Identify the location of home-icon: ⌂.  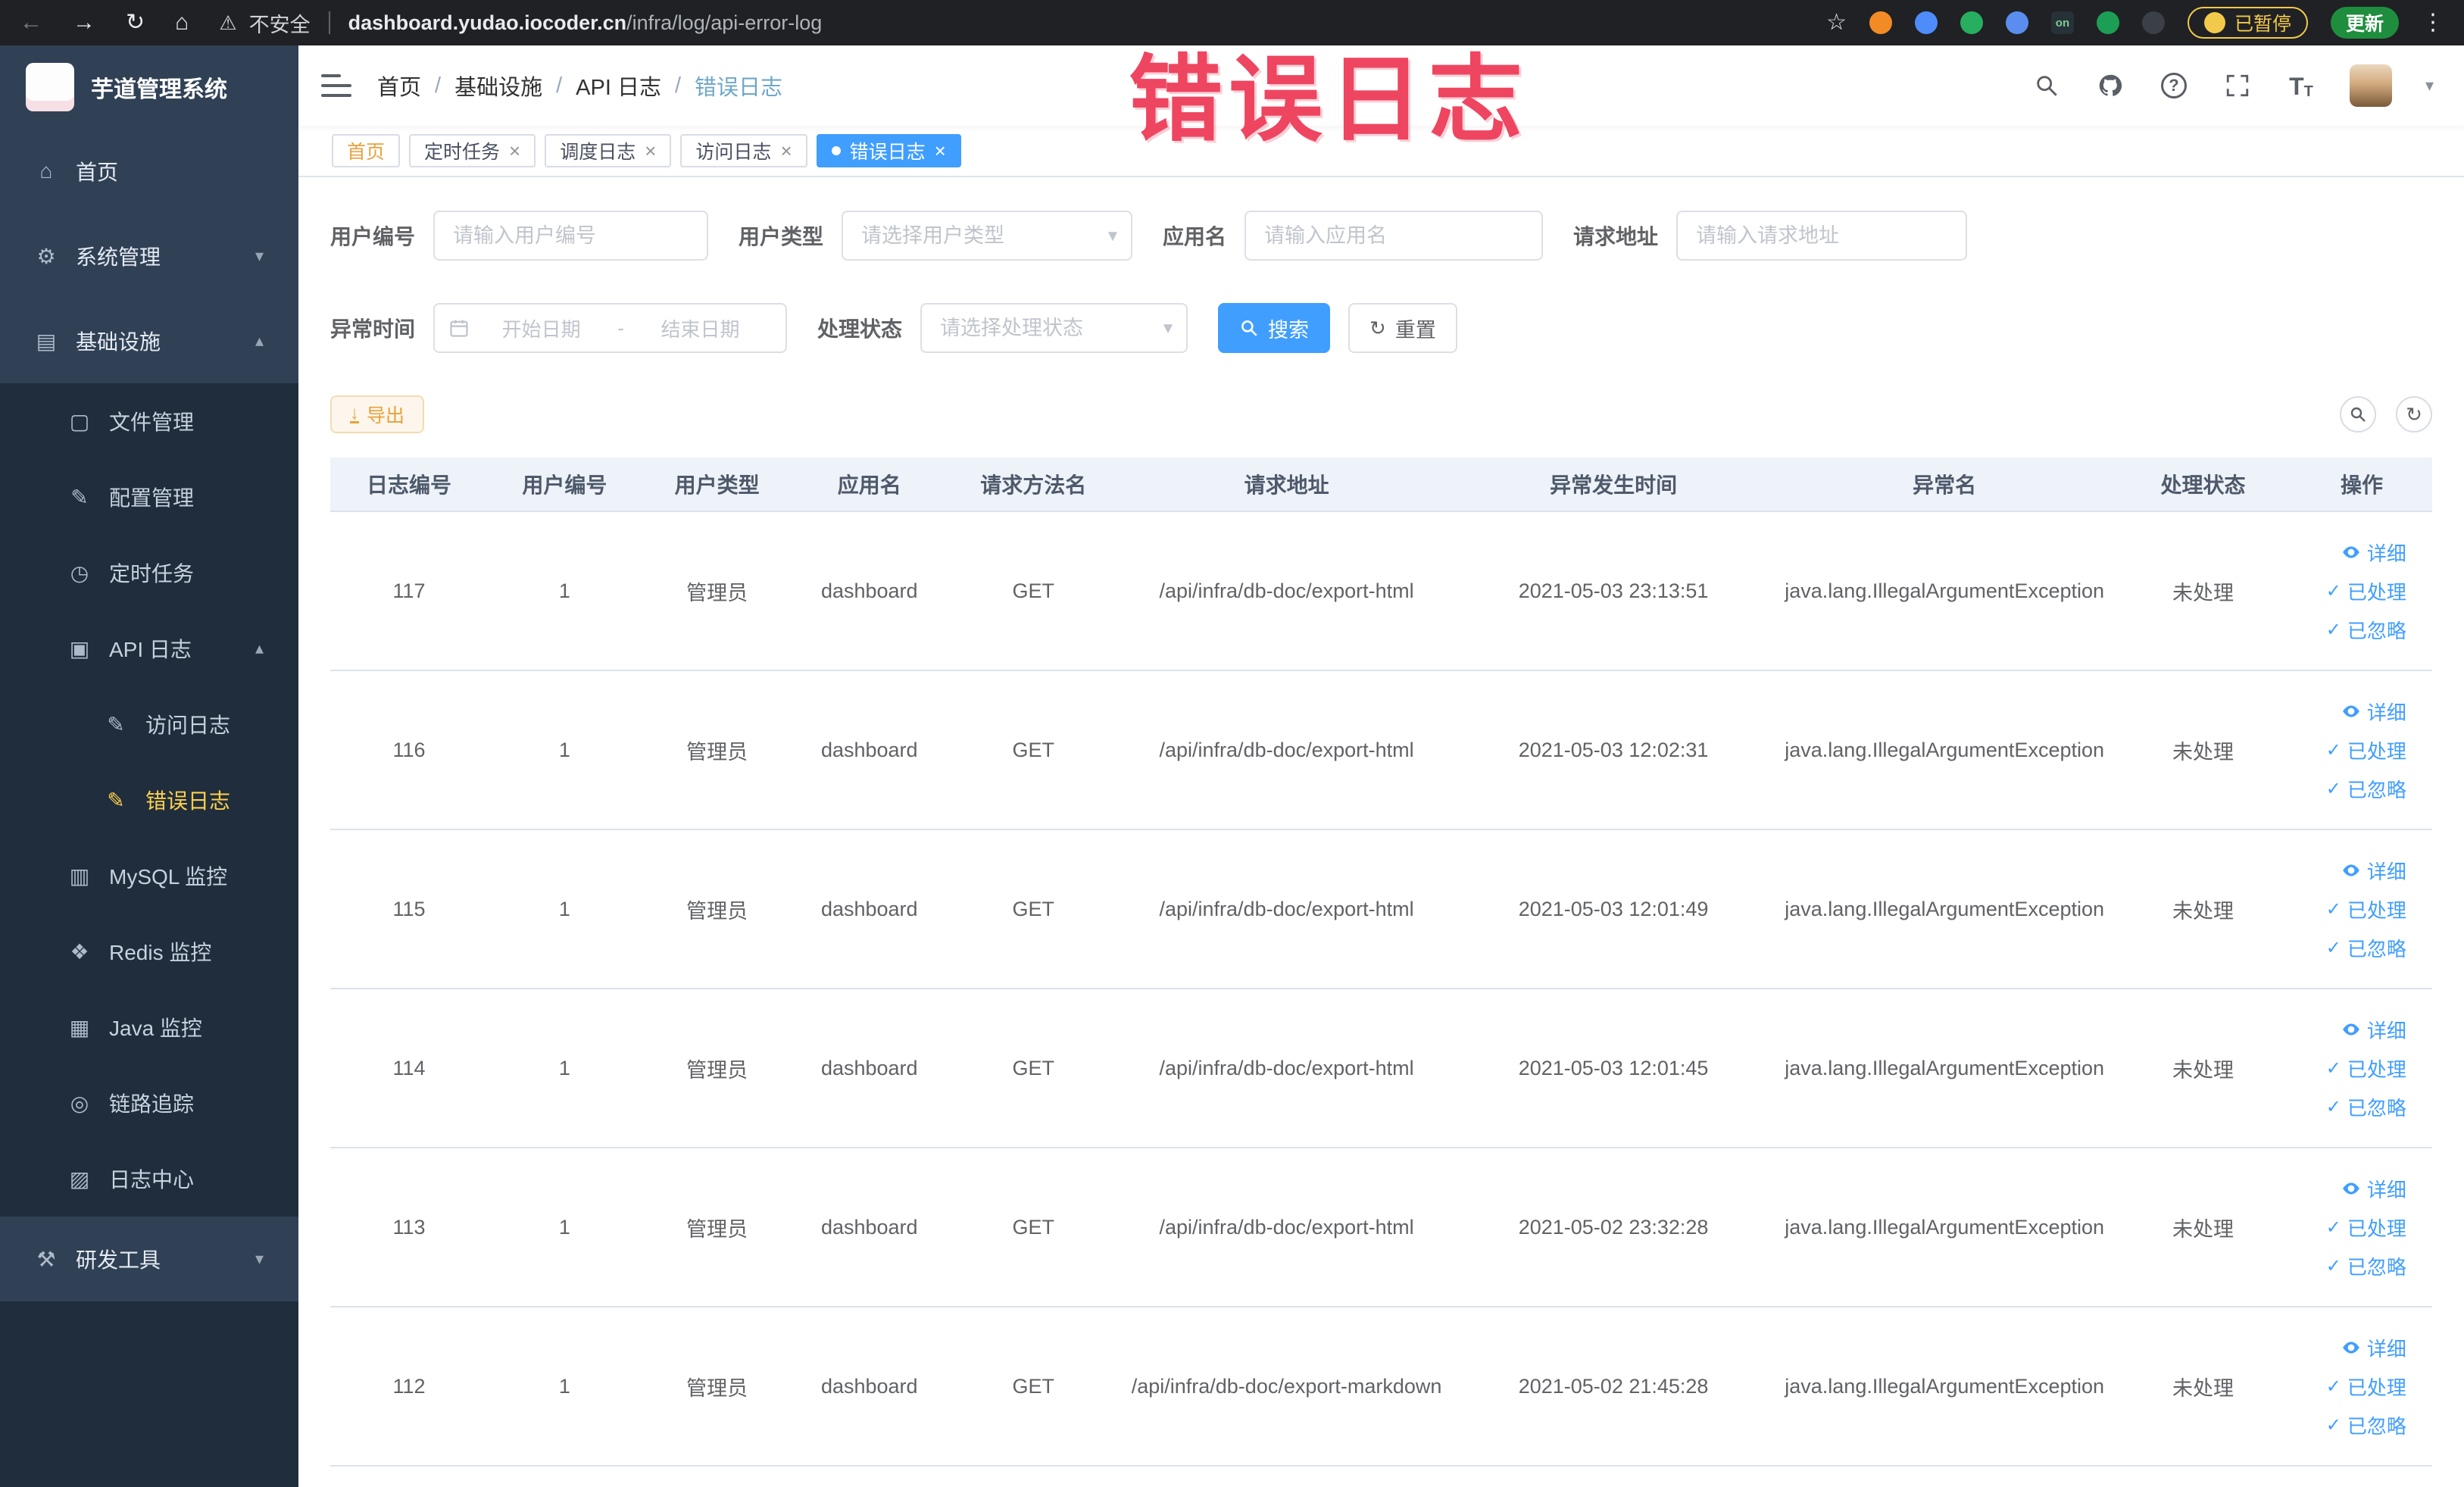
(182, 22).